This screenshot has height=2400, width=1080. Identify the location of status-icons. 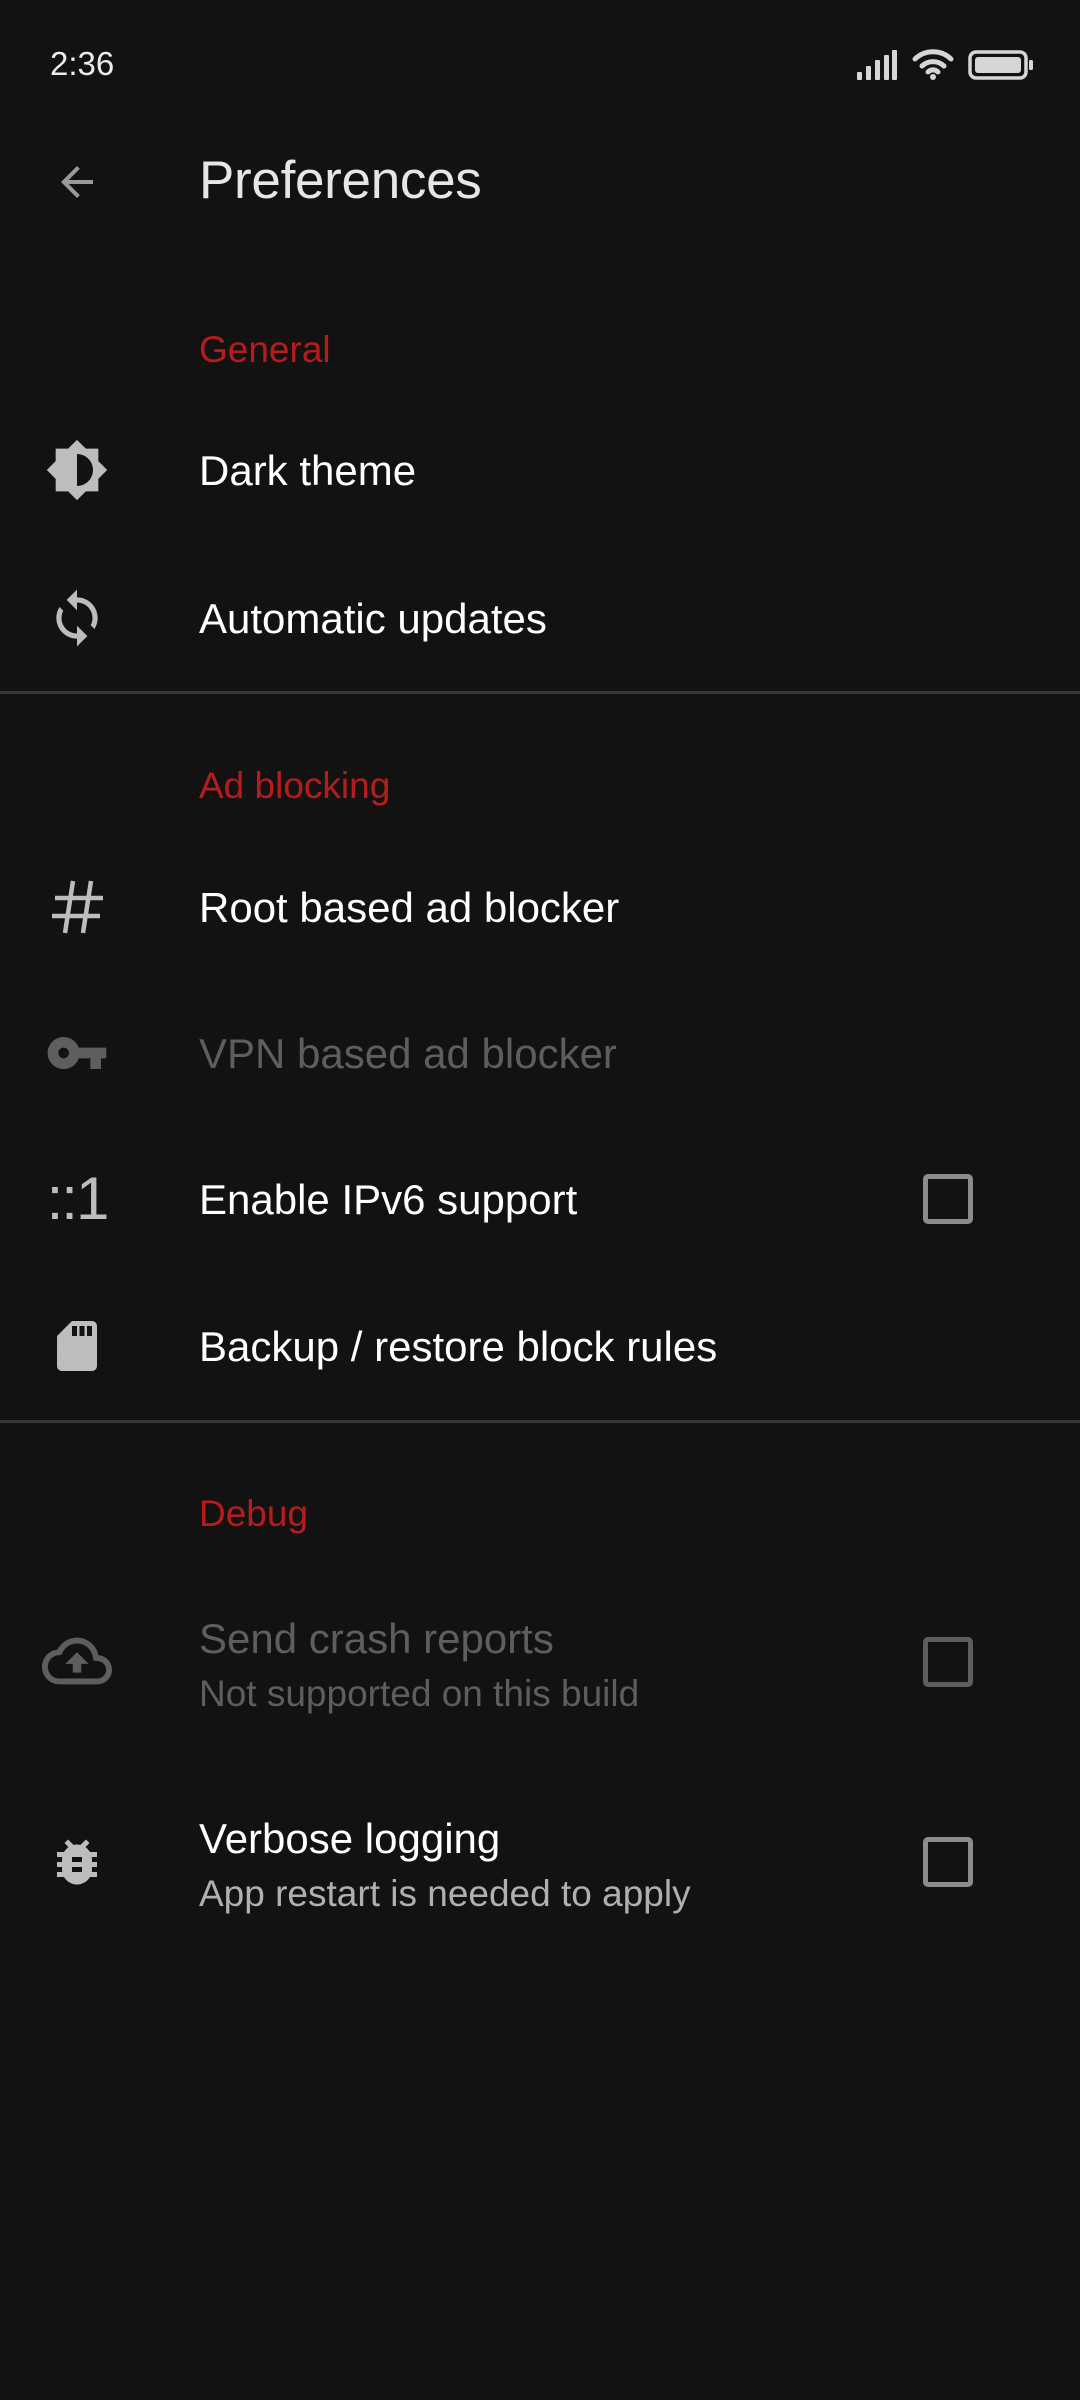
(945, 64).